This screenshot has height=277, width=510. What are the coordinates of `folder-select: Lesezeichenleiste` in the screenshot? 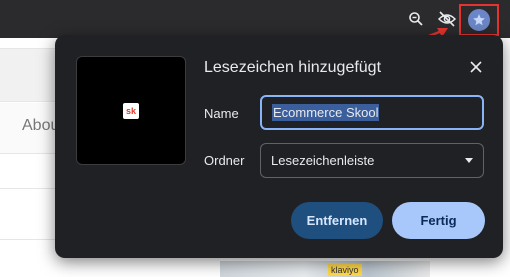 It's located at (372, 160).